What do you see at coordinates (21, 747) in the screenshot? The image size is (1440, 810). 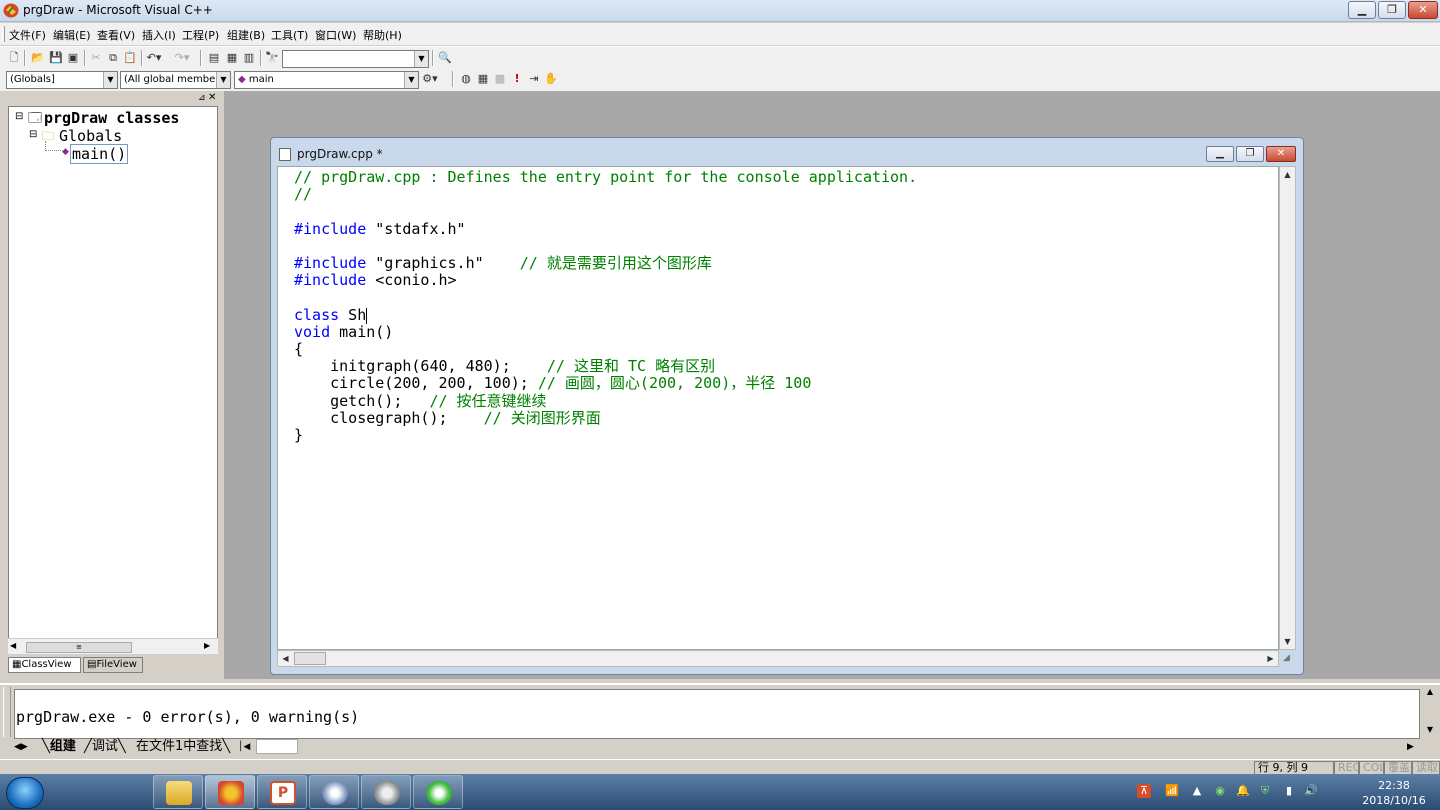 I see `tab-prev-icon: ◀▶` at bounding box center [21, 747].